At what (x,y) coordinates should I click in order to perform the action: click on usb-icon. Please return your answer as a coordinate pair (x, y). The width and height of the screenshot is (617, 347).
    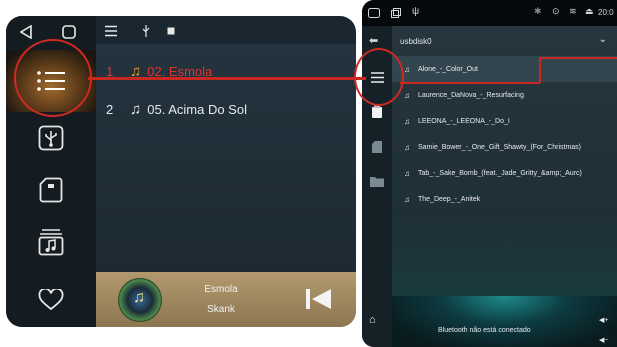
    Looking at the image, I should click on (51, 138).